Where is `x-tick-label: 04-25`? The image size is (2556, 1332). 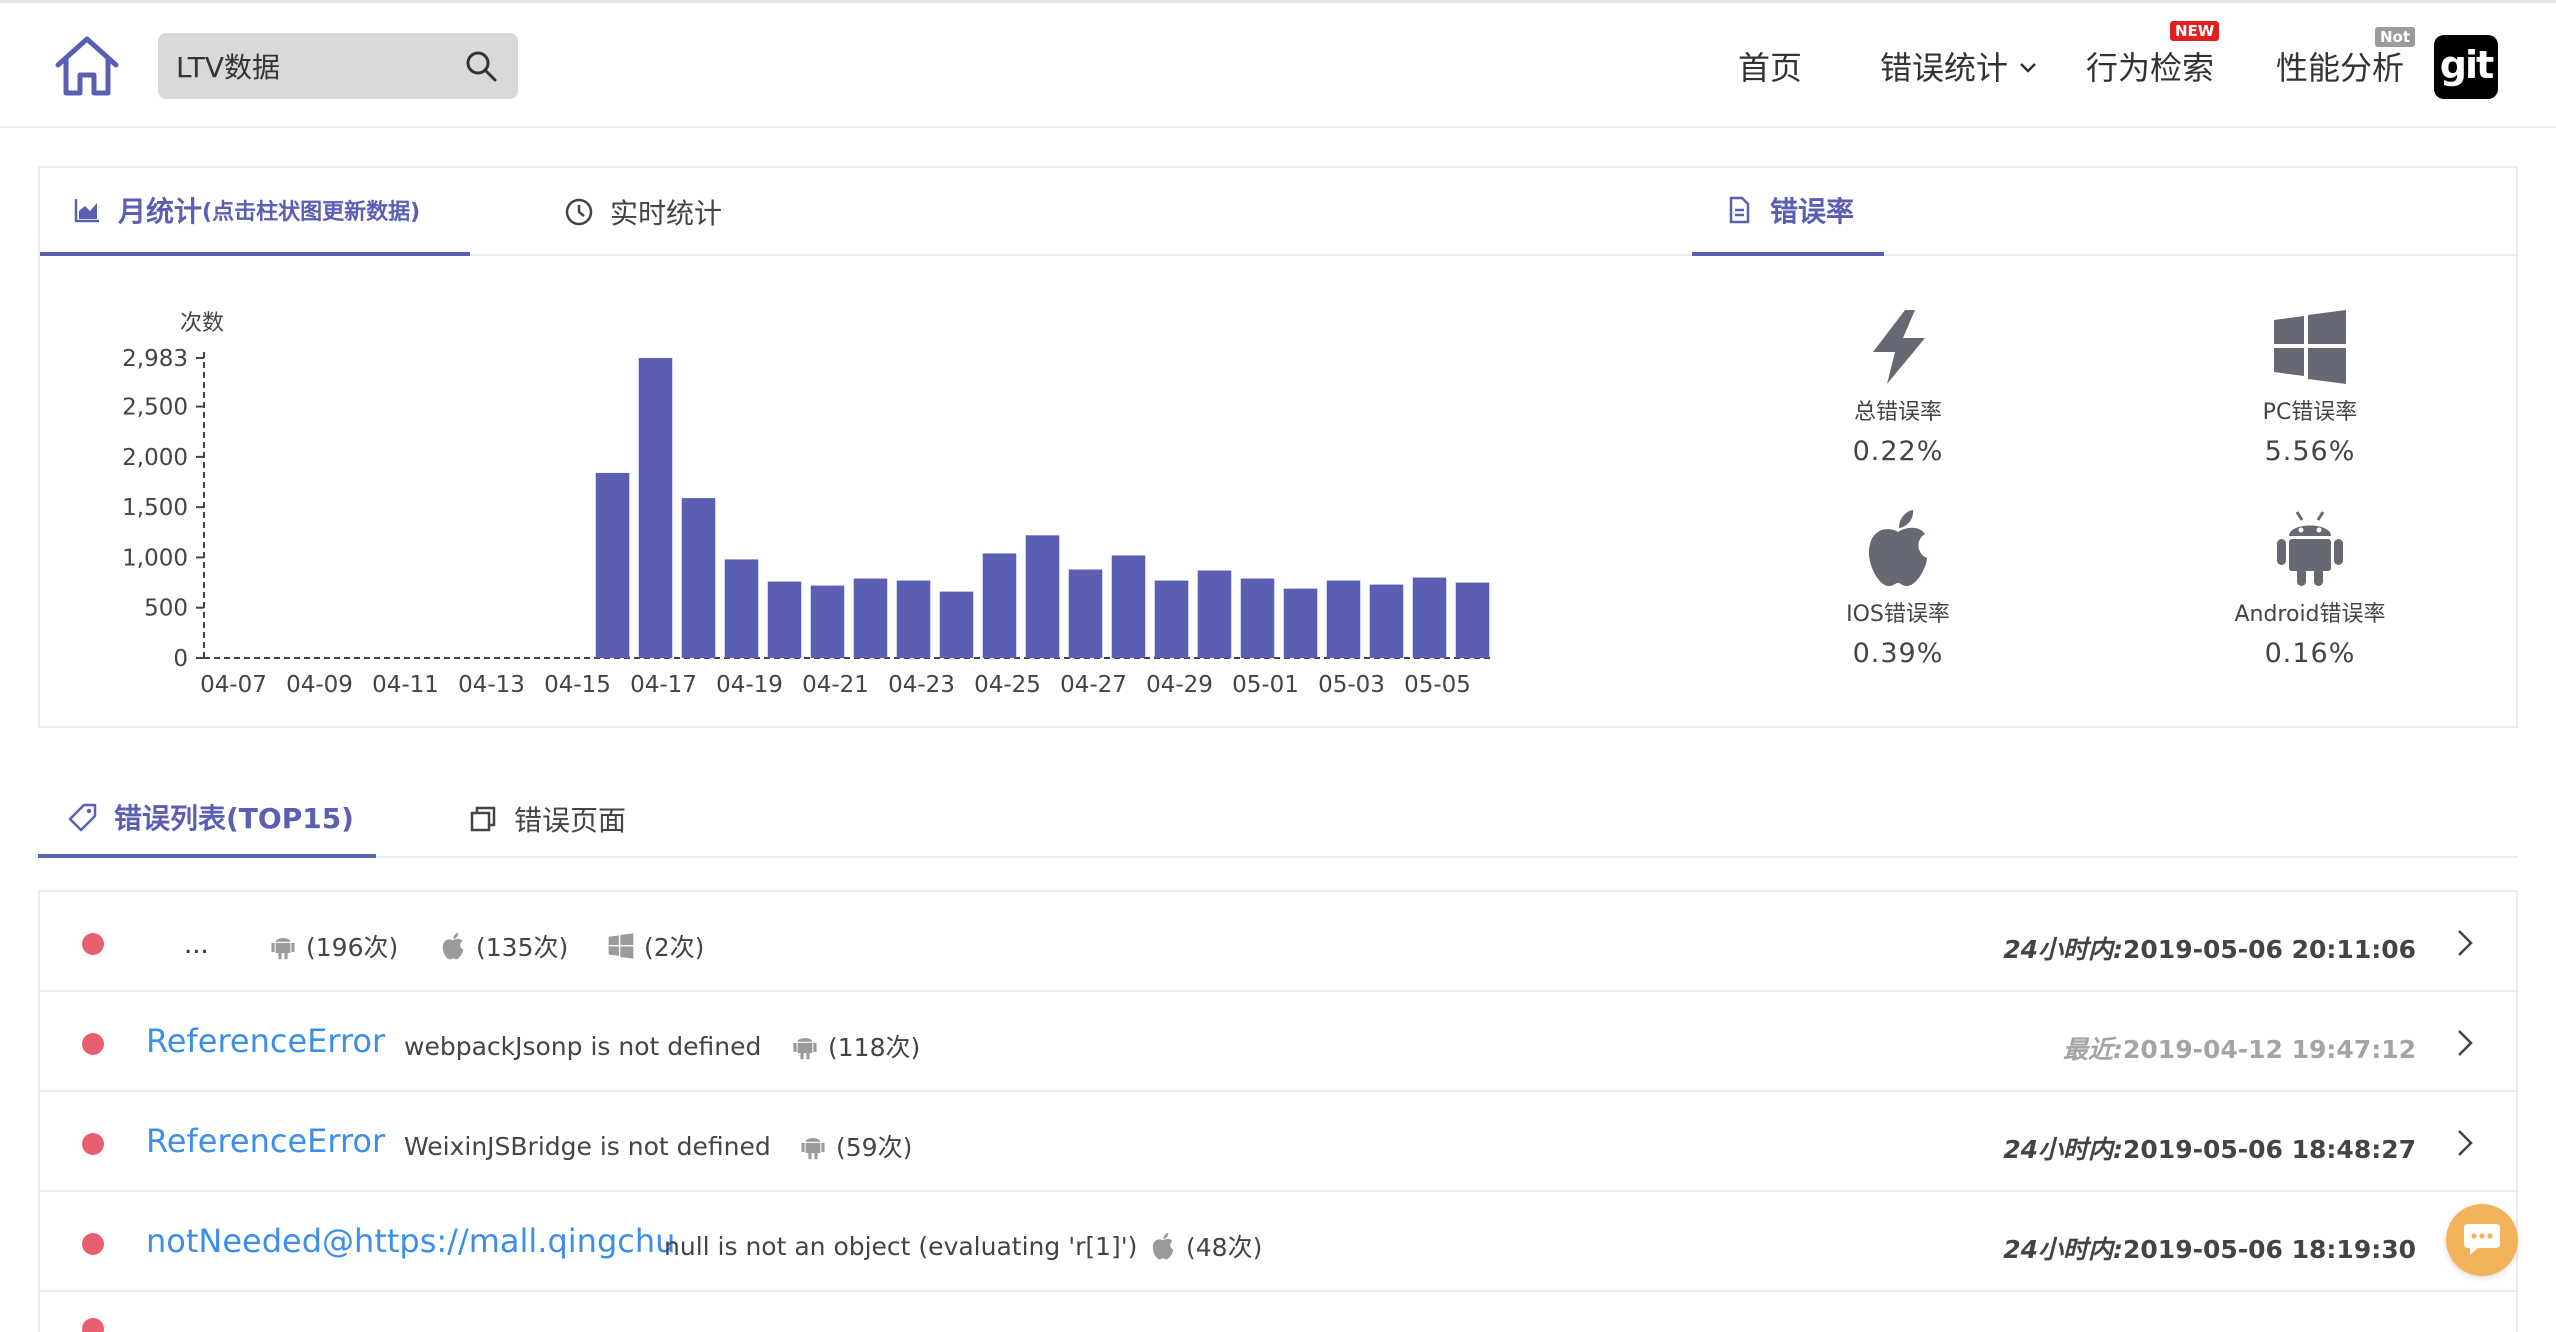
x-tick-label: 04-25 is located at coordinates (1007, 685).